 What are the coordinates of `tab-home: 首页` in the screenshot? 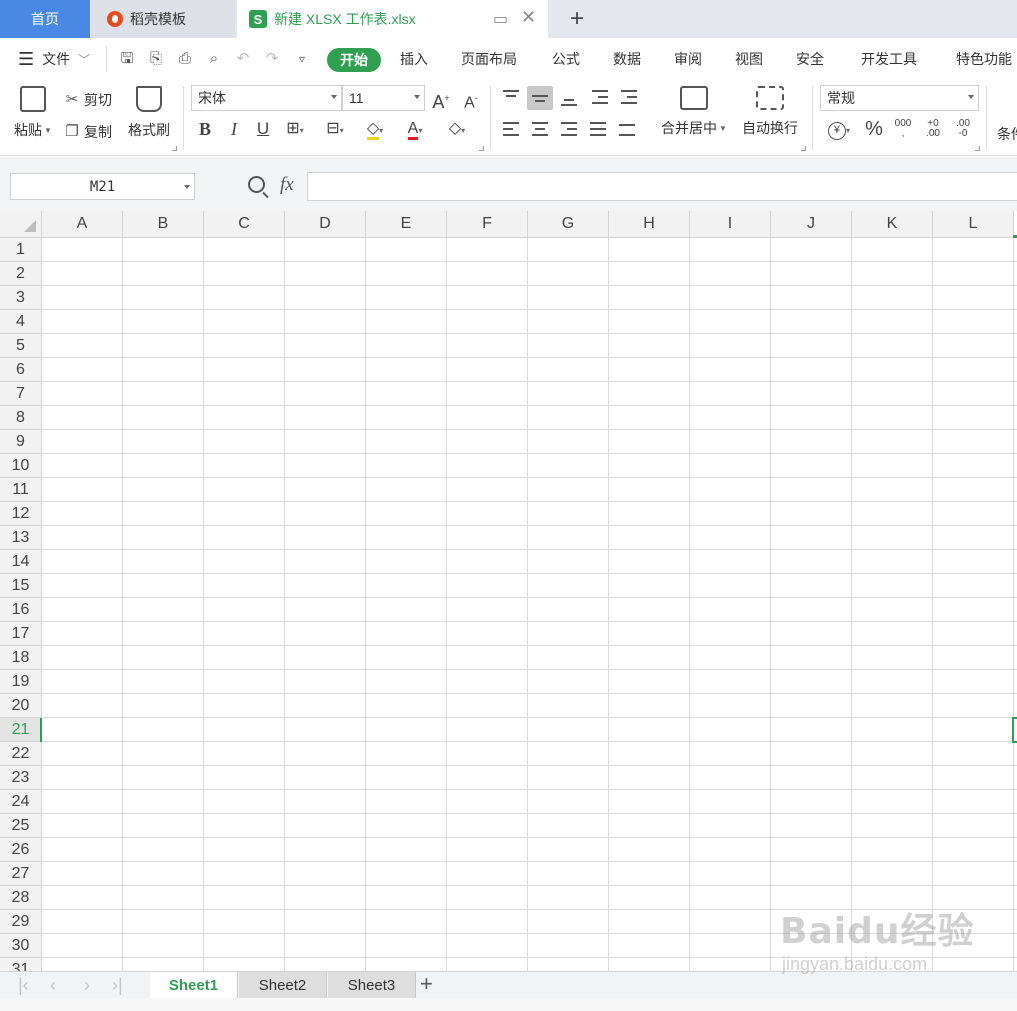 It's located at (45, 19).